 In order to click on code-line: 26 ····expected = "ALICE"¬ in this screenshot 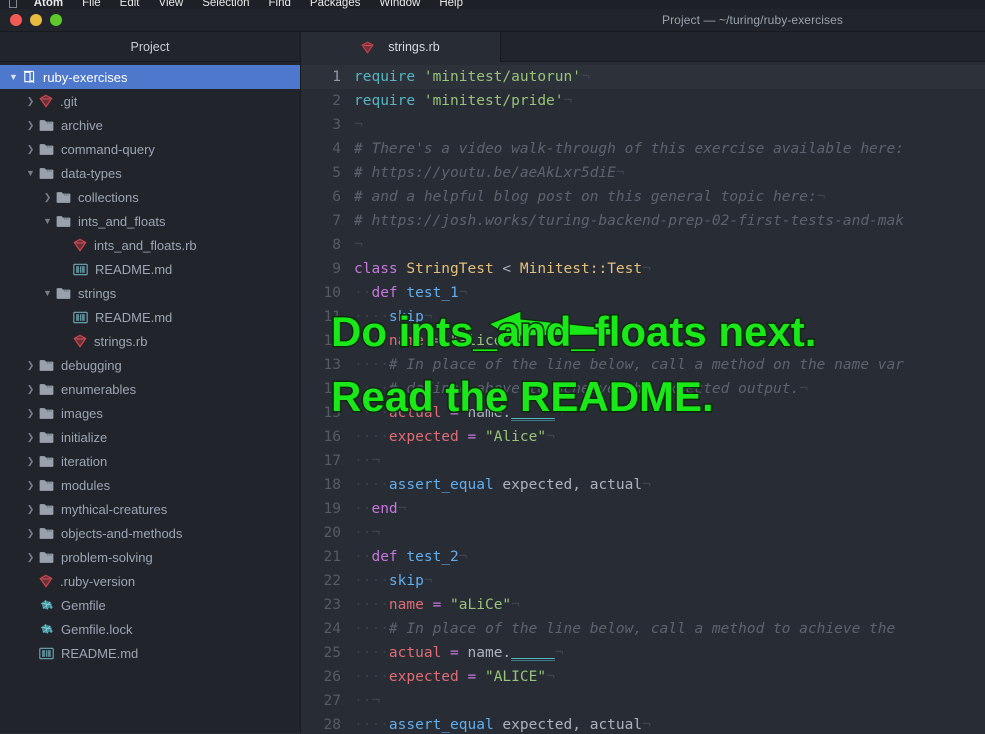, I will do `click(643, 677)`.